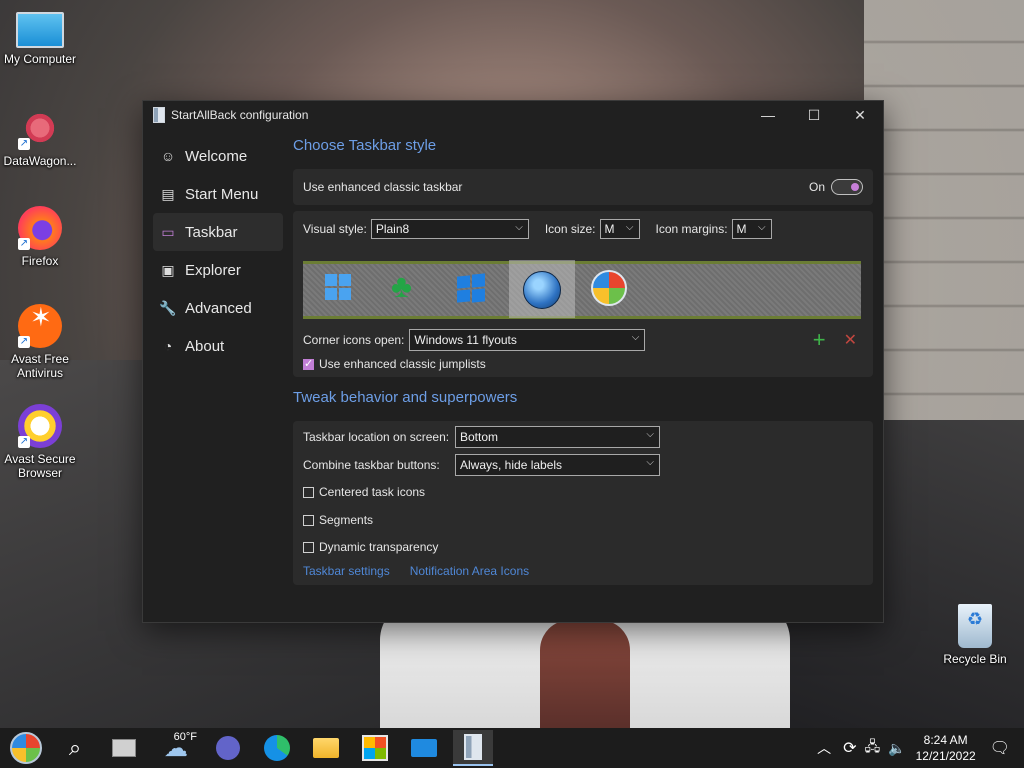  What do you see at coordinates (308, 492) in the screenshot?
I see `centered-checkbox` at bounding box center [308, 492].